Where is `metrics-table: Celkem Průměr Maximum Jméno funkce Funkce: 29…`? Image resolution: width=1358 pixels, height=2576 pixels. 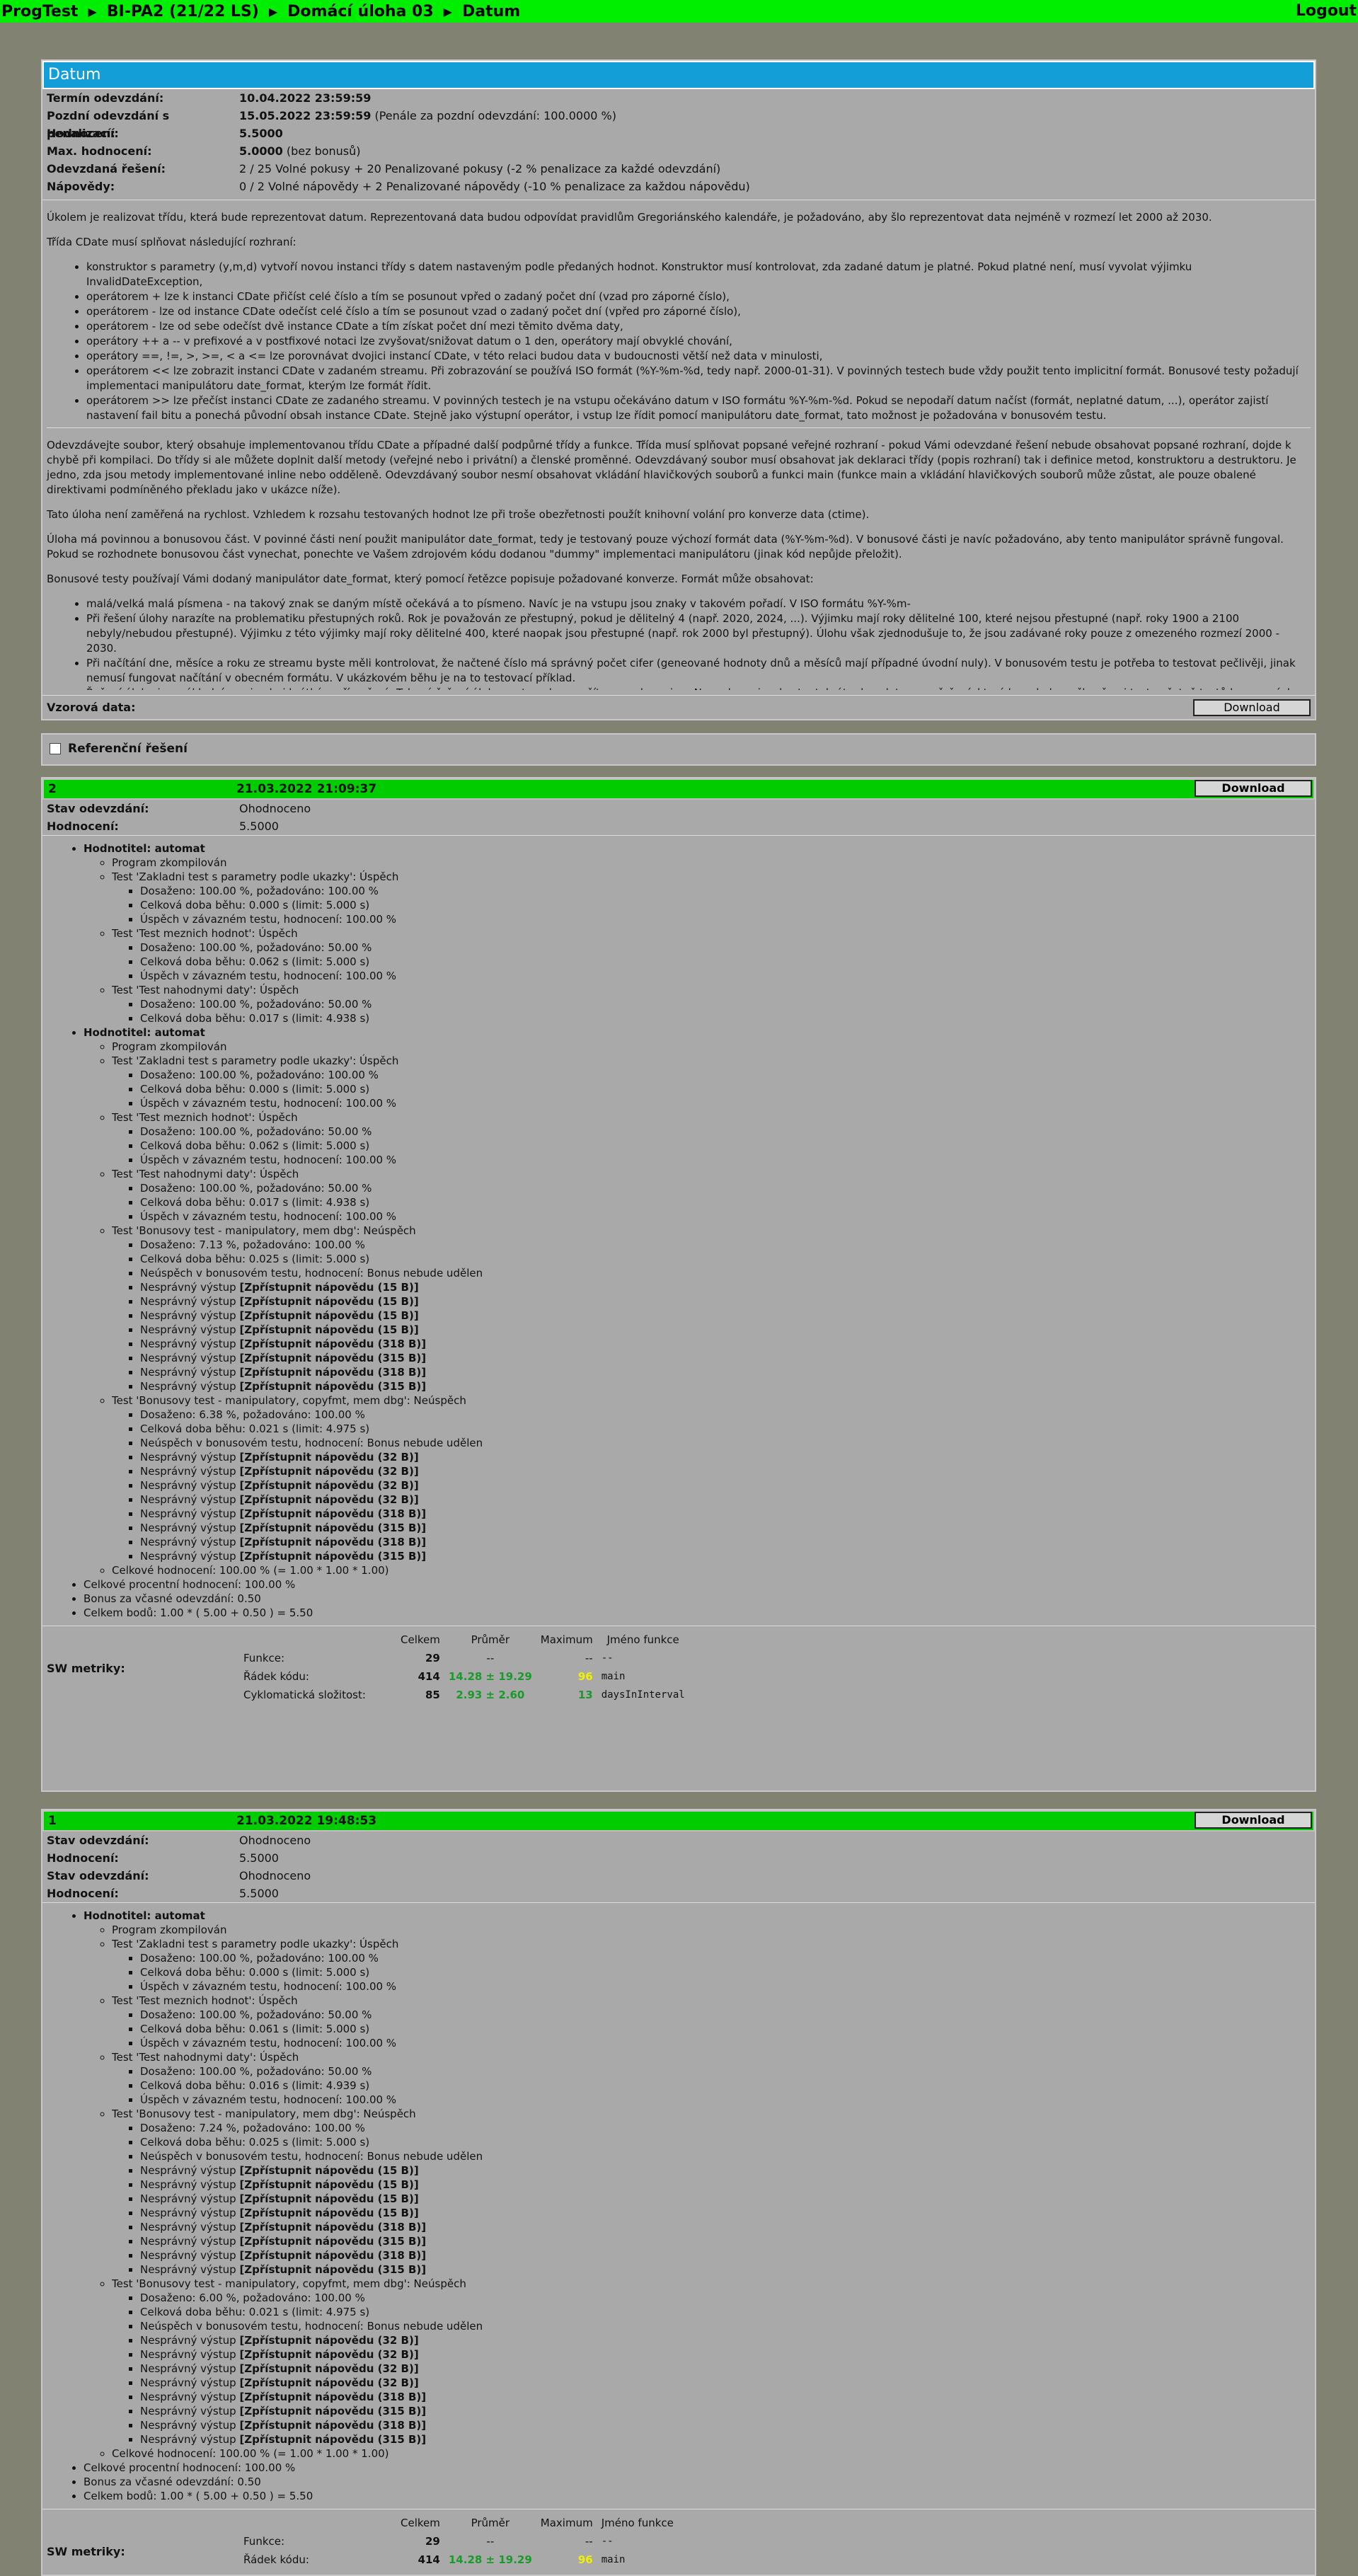 metrics-table: Celkem Průměr Maximum Jméno funkce Funkce: 29… is located at coordinates (458, 2541).